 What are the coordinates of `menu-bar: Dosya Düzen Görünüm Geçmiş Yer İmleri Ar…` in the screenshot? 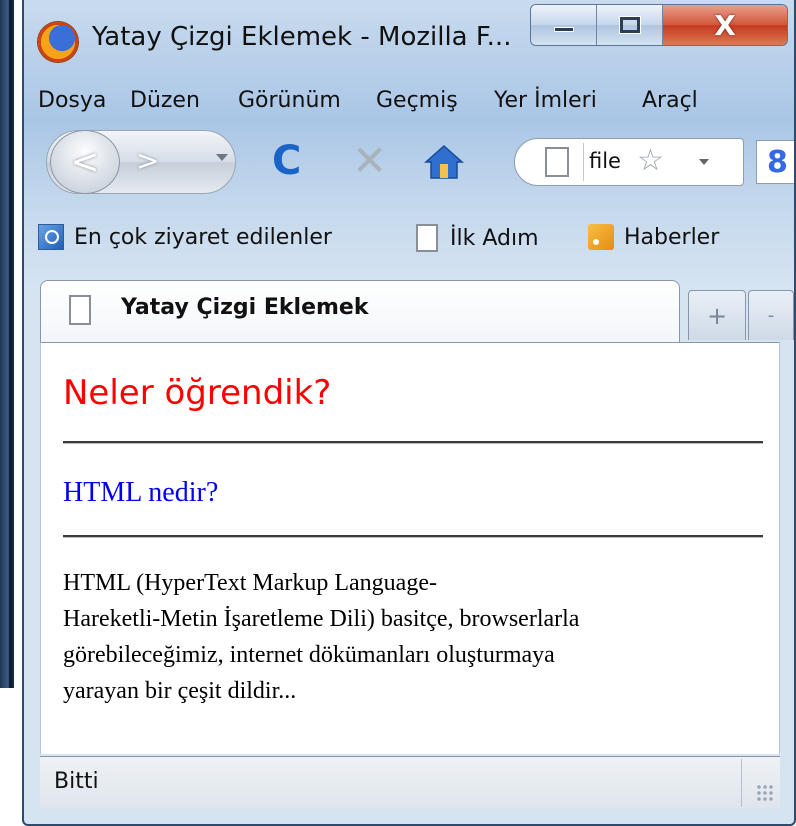 It's located at (413, 102).